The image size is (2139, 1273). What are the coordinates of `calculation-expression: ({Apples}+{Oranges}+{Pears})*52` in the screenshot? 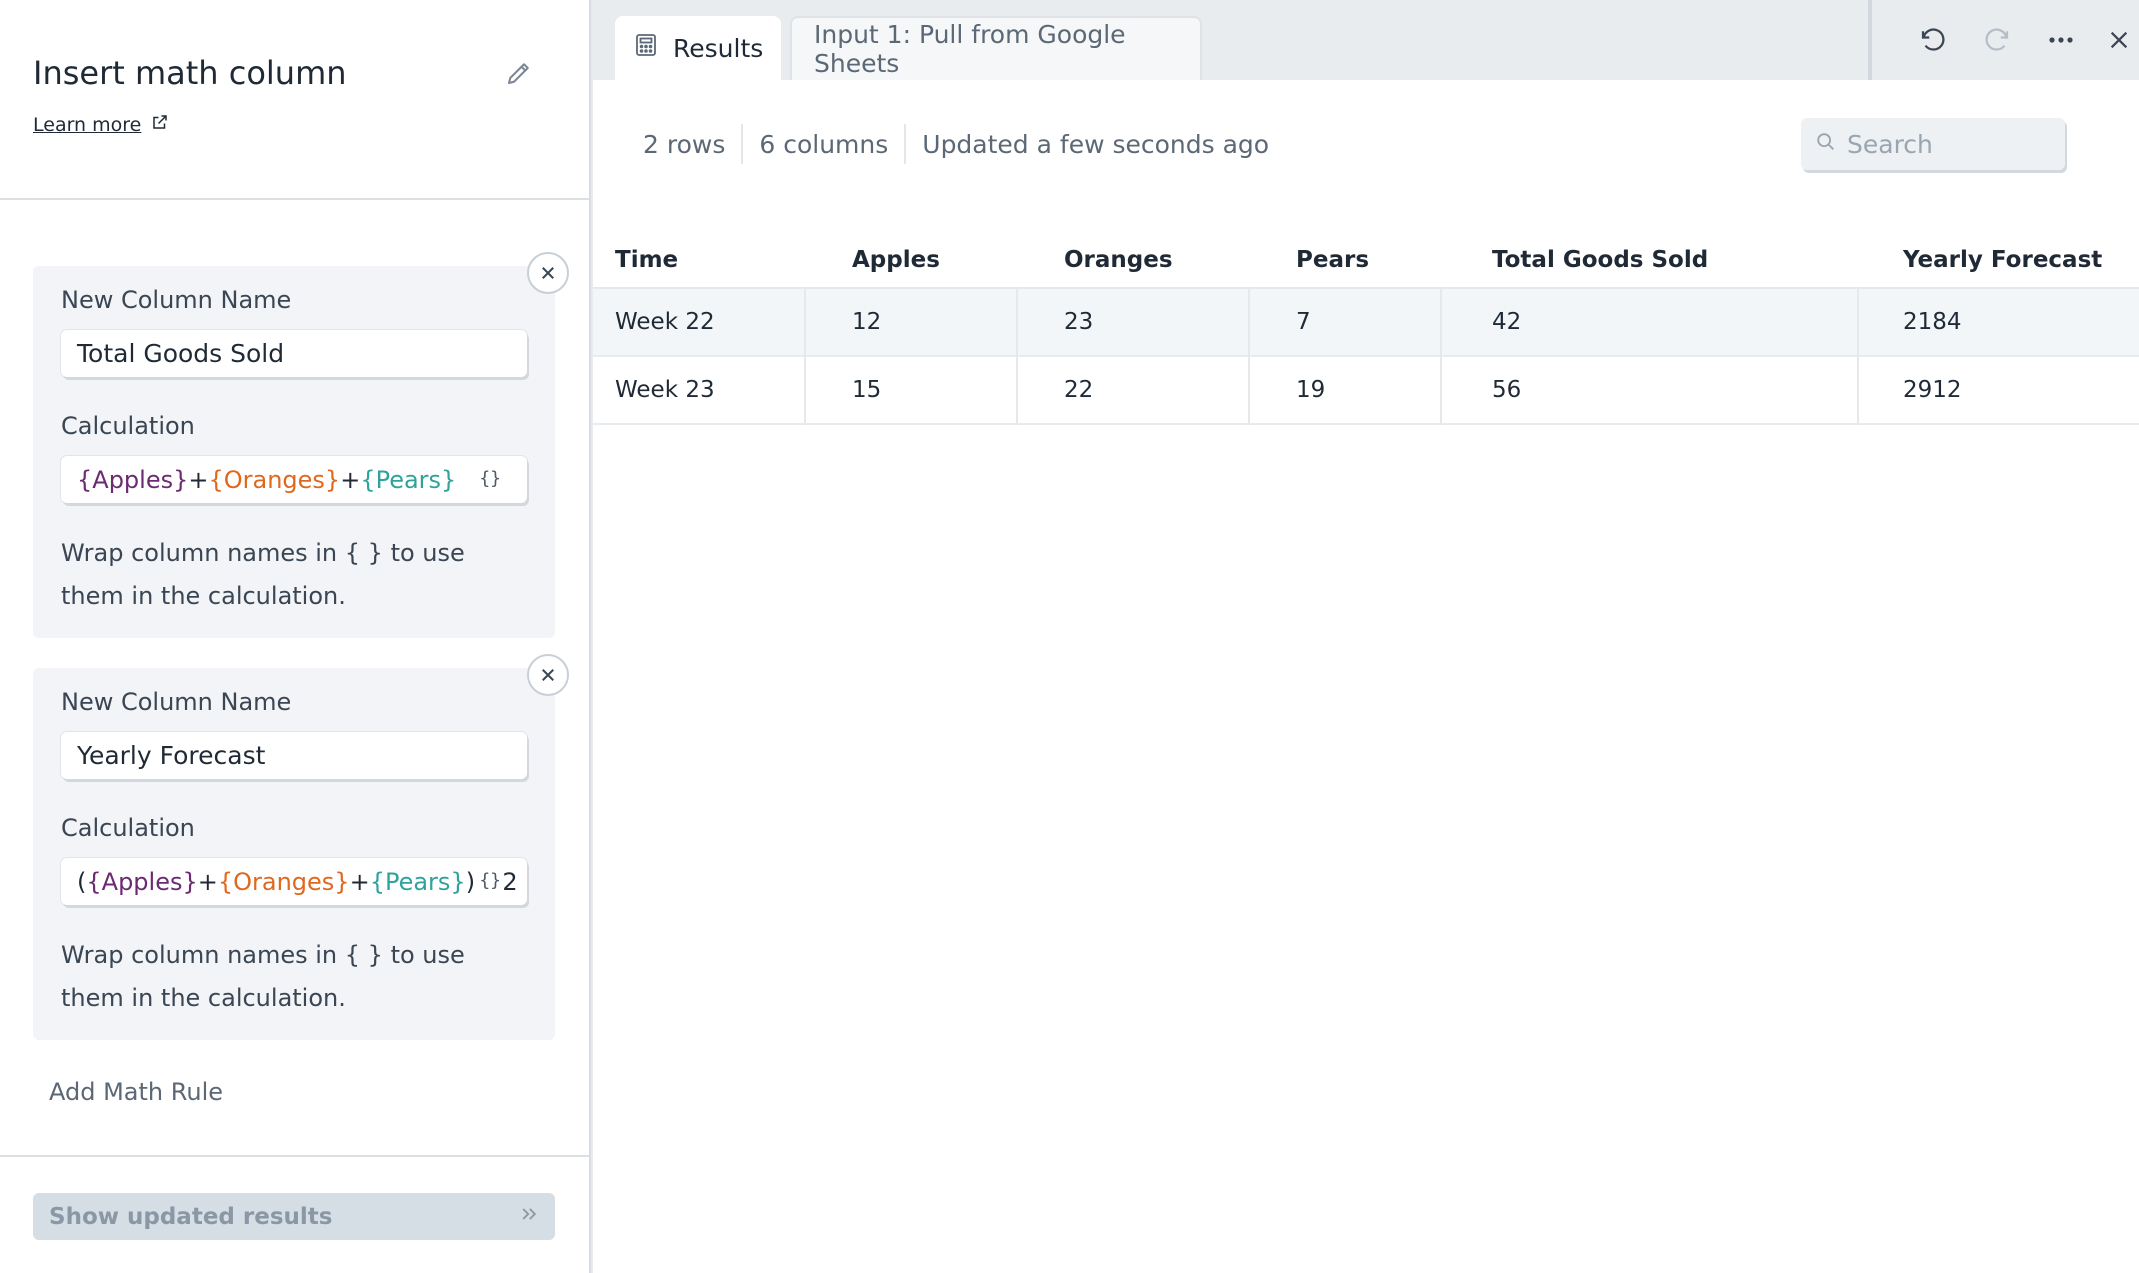 It's located at (297, 882).